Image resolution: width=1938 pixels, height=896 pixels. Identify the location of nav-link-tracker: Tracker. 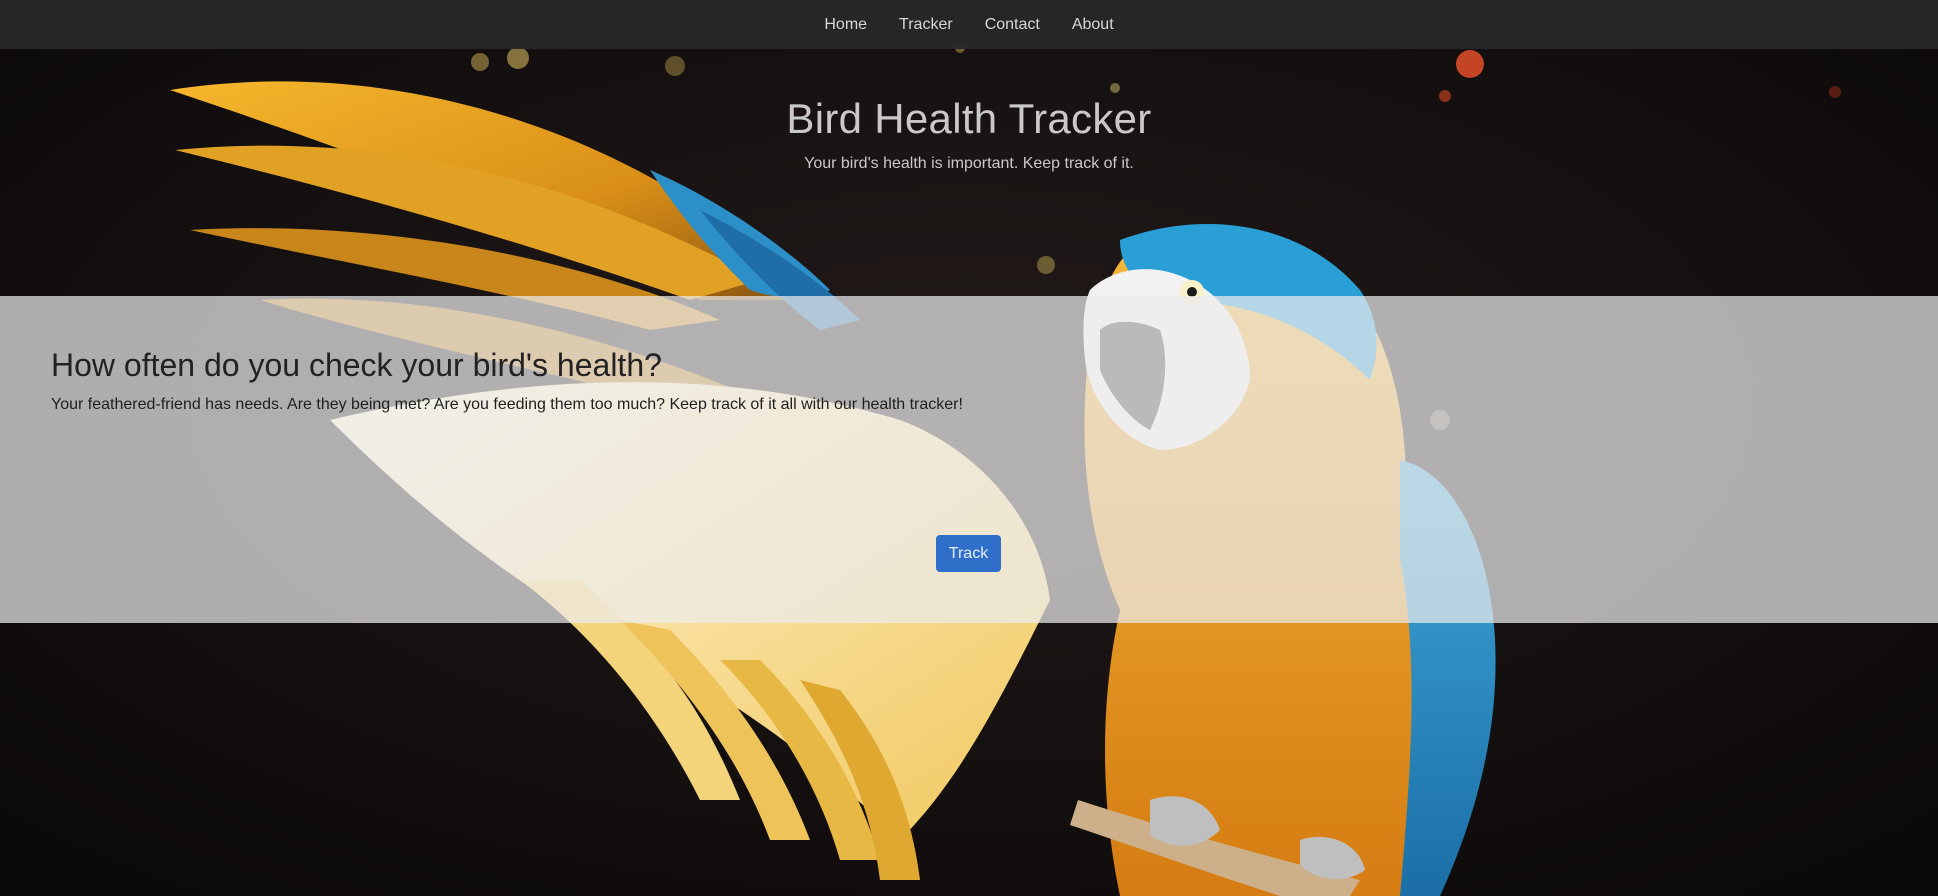
(926, 25).